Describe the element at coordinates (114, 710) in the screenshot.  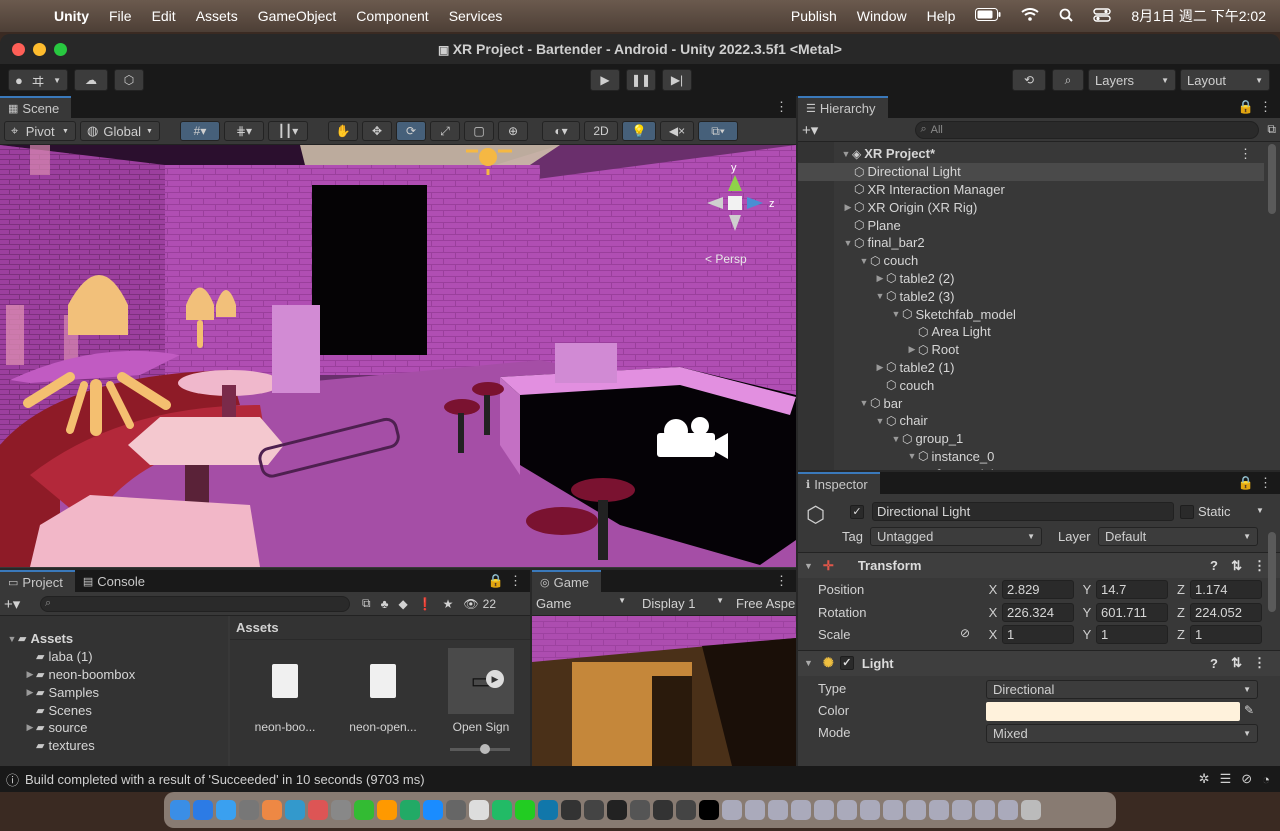
I see `project-folder-row: ▰ Scenes` at that location.